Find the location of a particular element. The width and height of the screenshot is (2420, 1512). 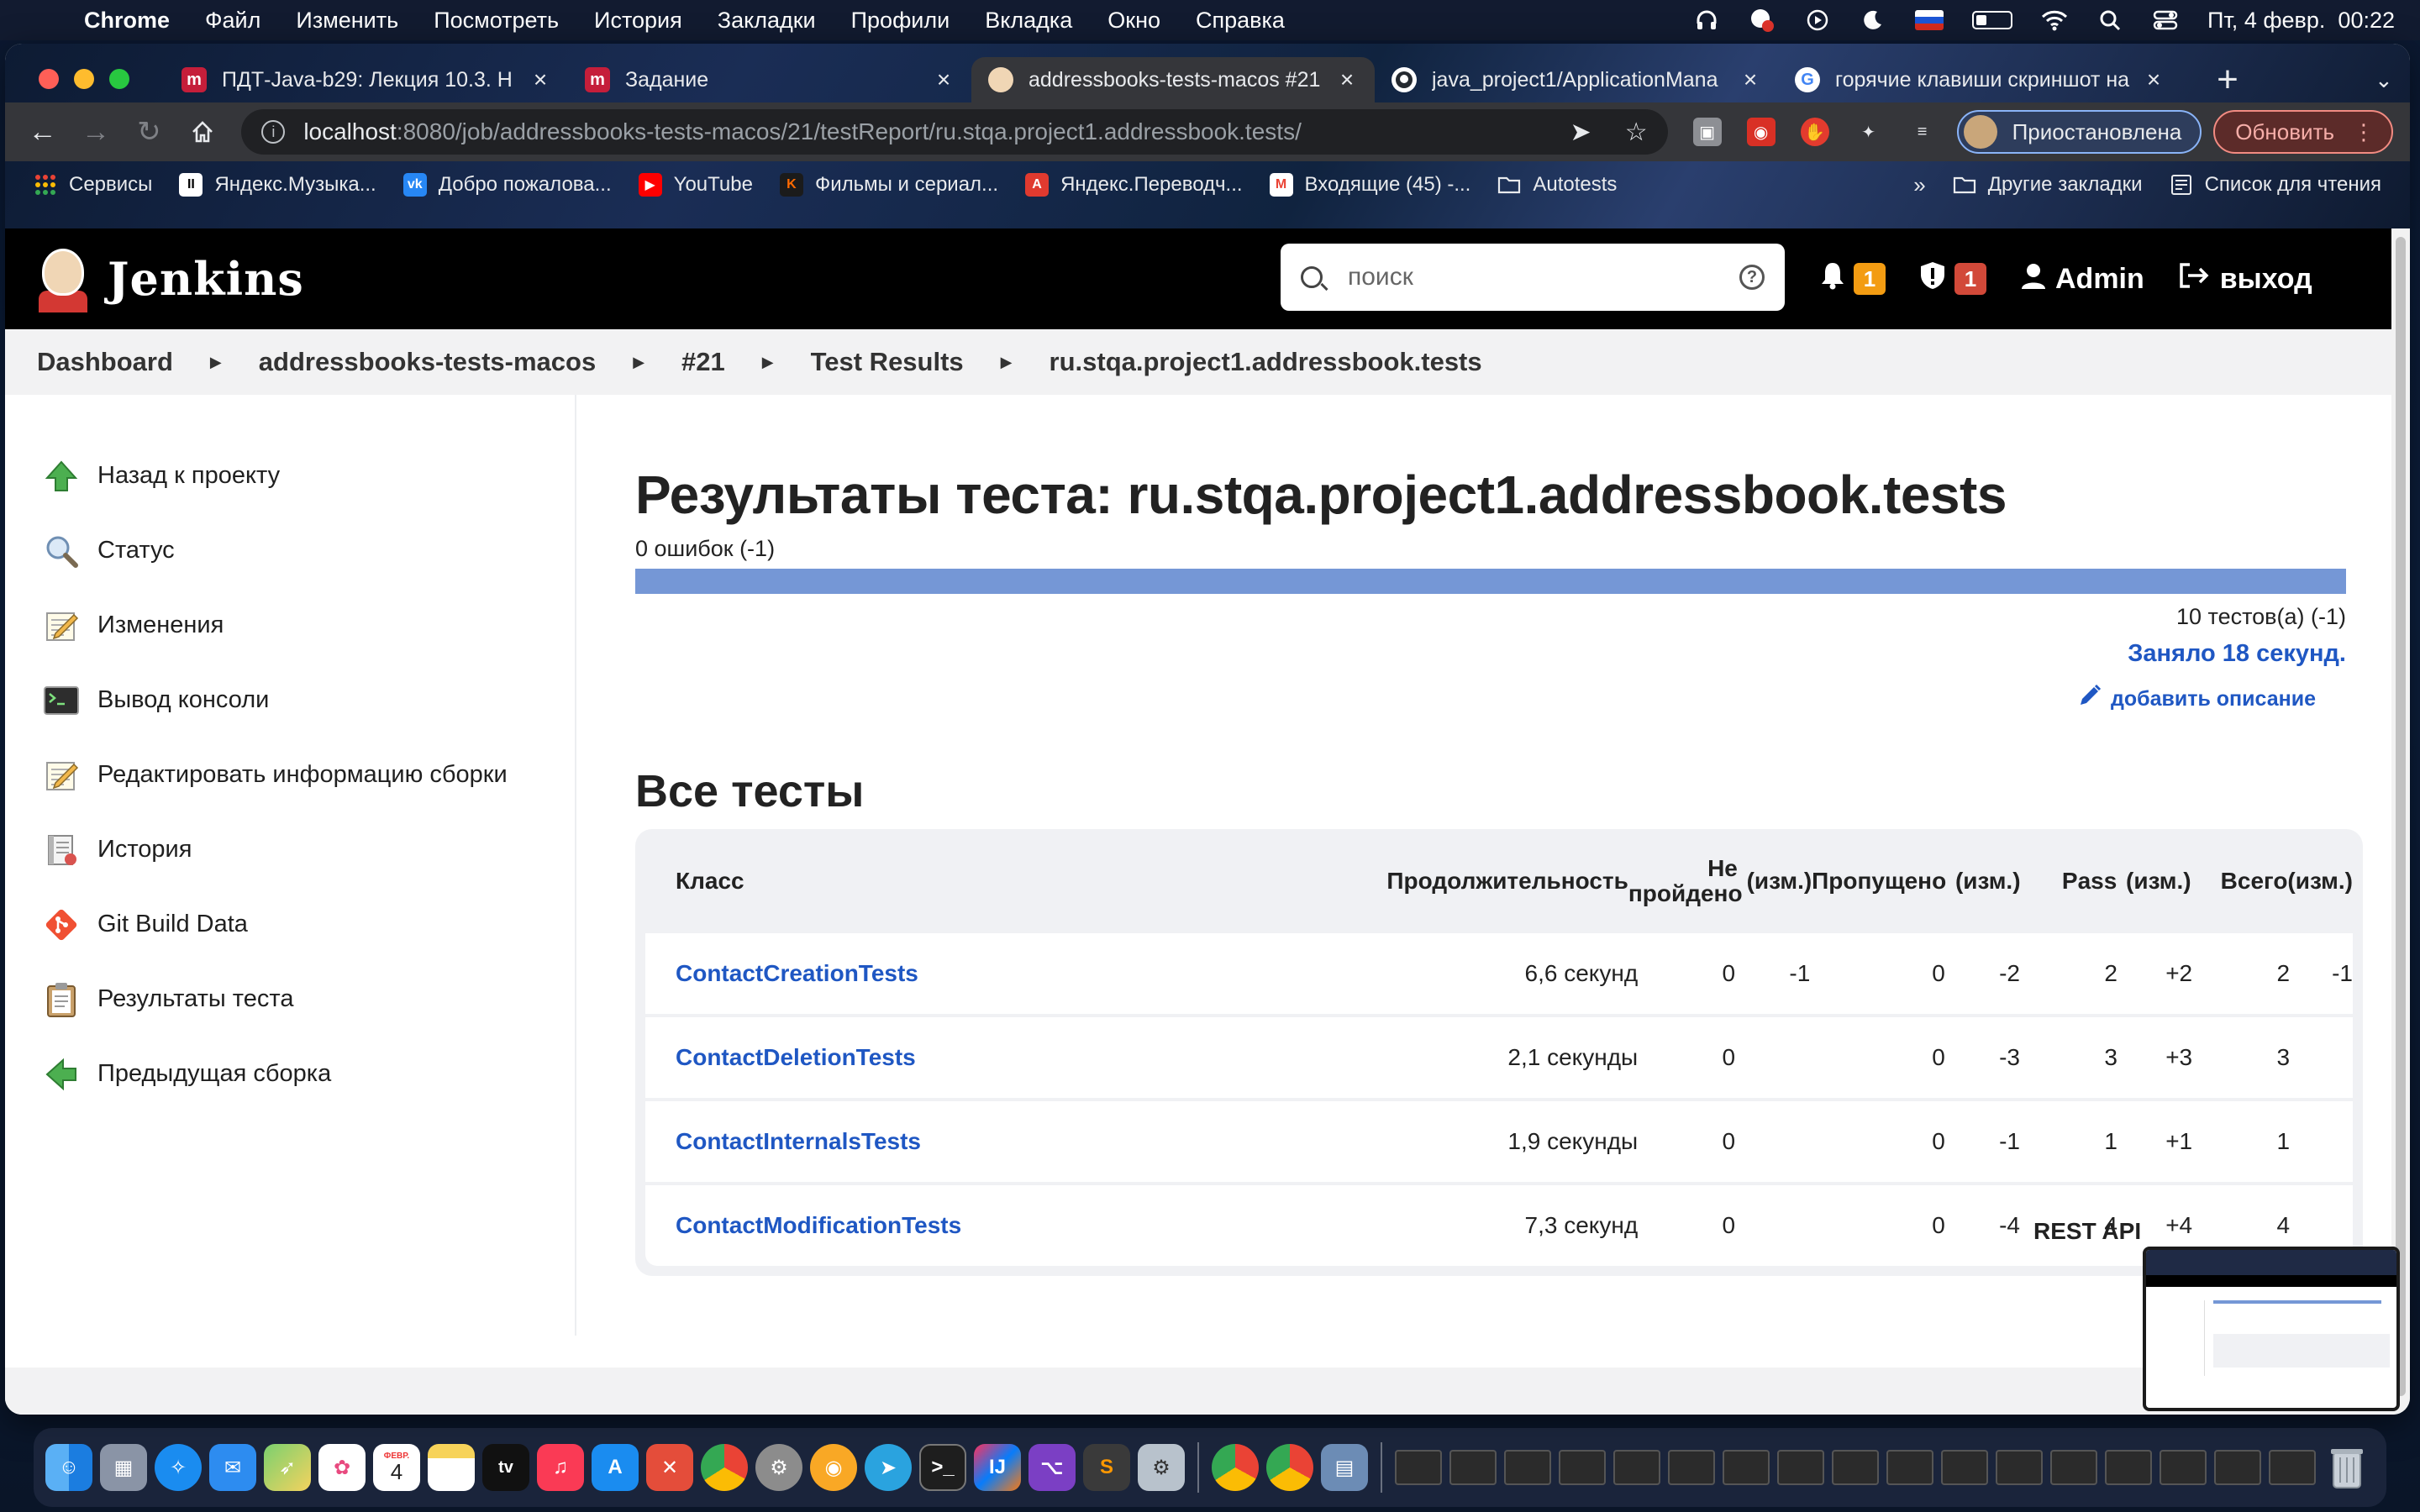

screenshot-preview-thumbnail is located at coordinates (2271, 1329).